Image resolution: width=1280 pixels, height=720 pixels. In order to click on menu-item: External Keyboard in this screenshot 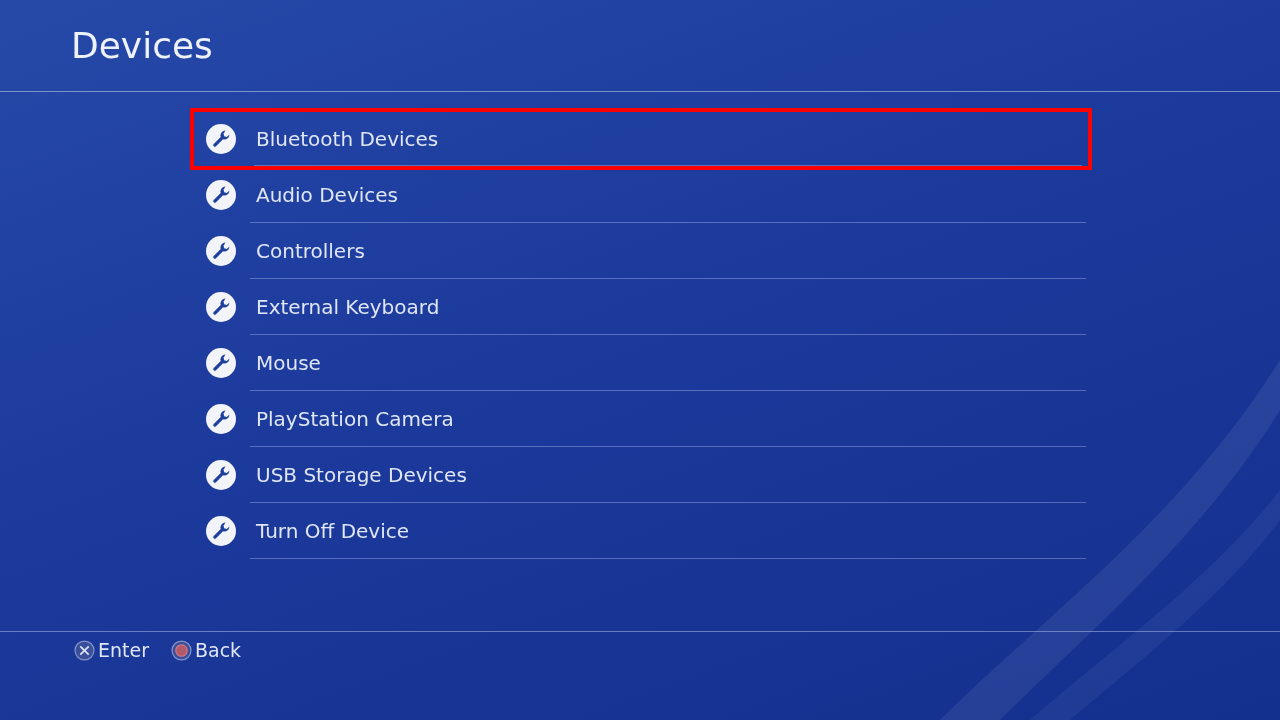, I will do `click(641, 307)`.